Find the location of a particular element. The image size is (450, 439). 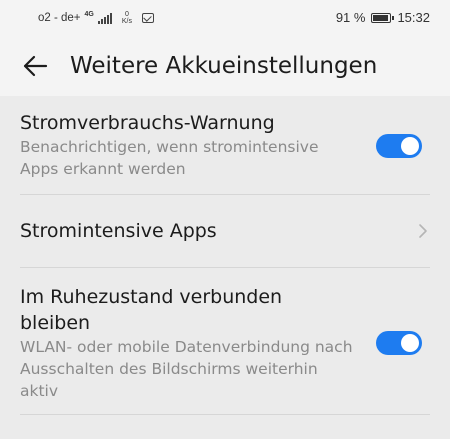

power-warning-toggle is located at coordinates (399, 146).